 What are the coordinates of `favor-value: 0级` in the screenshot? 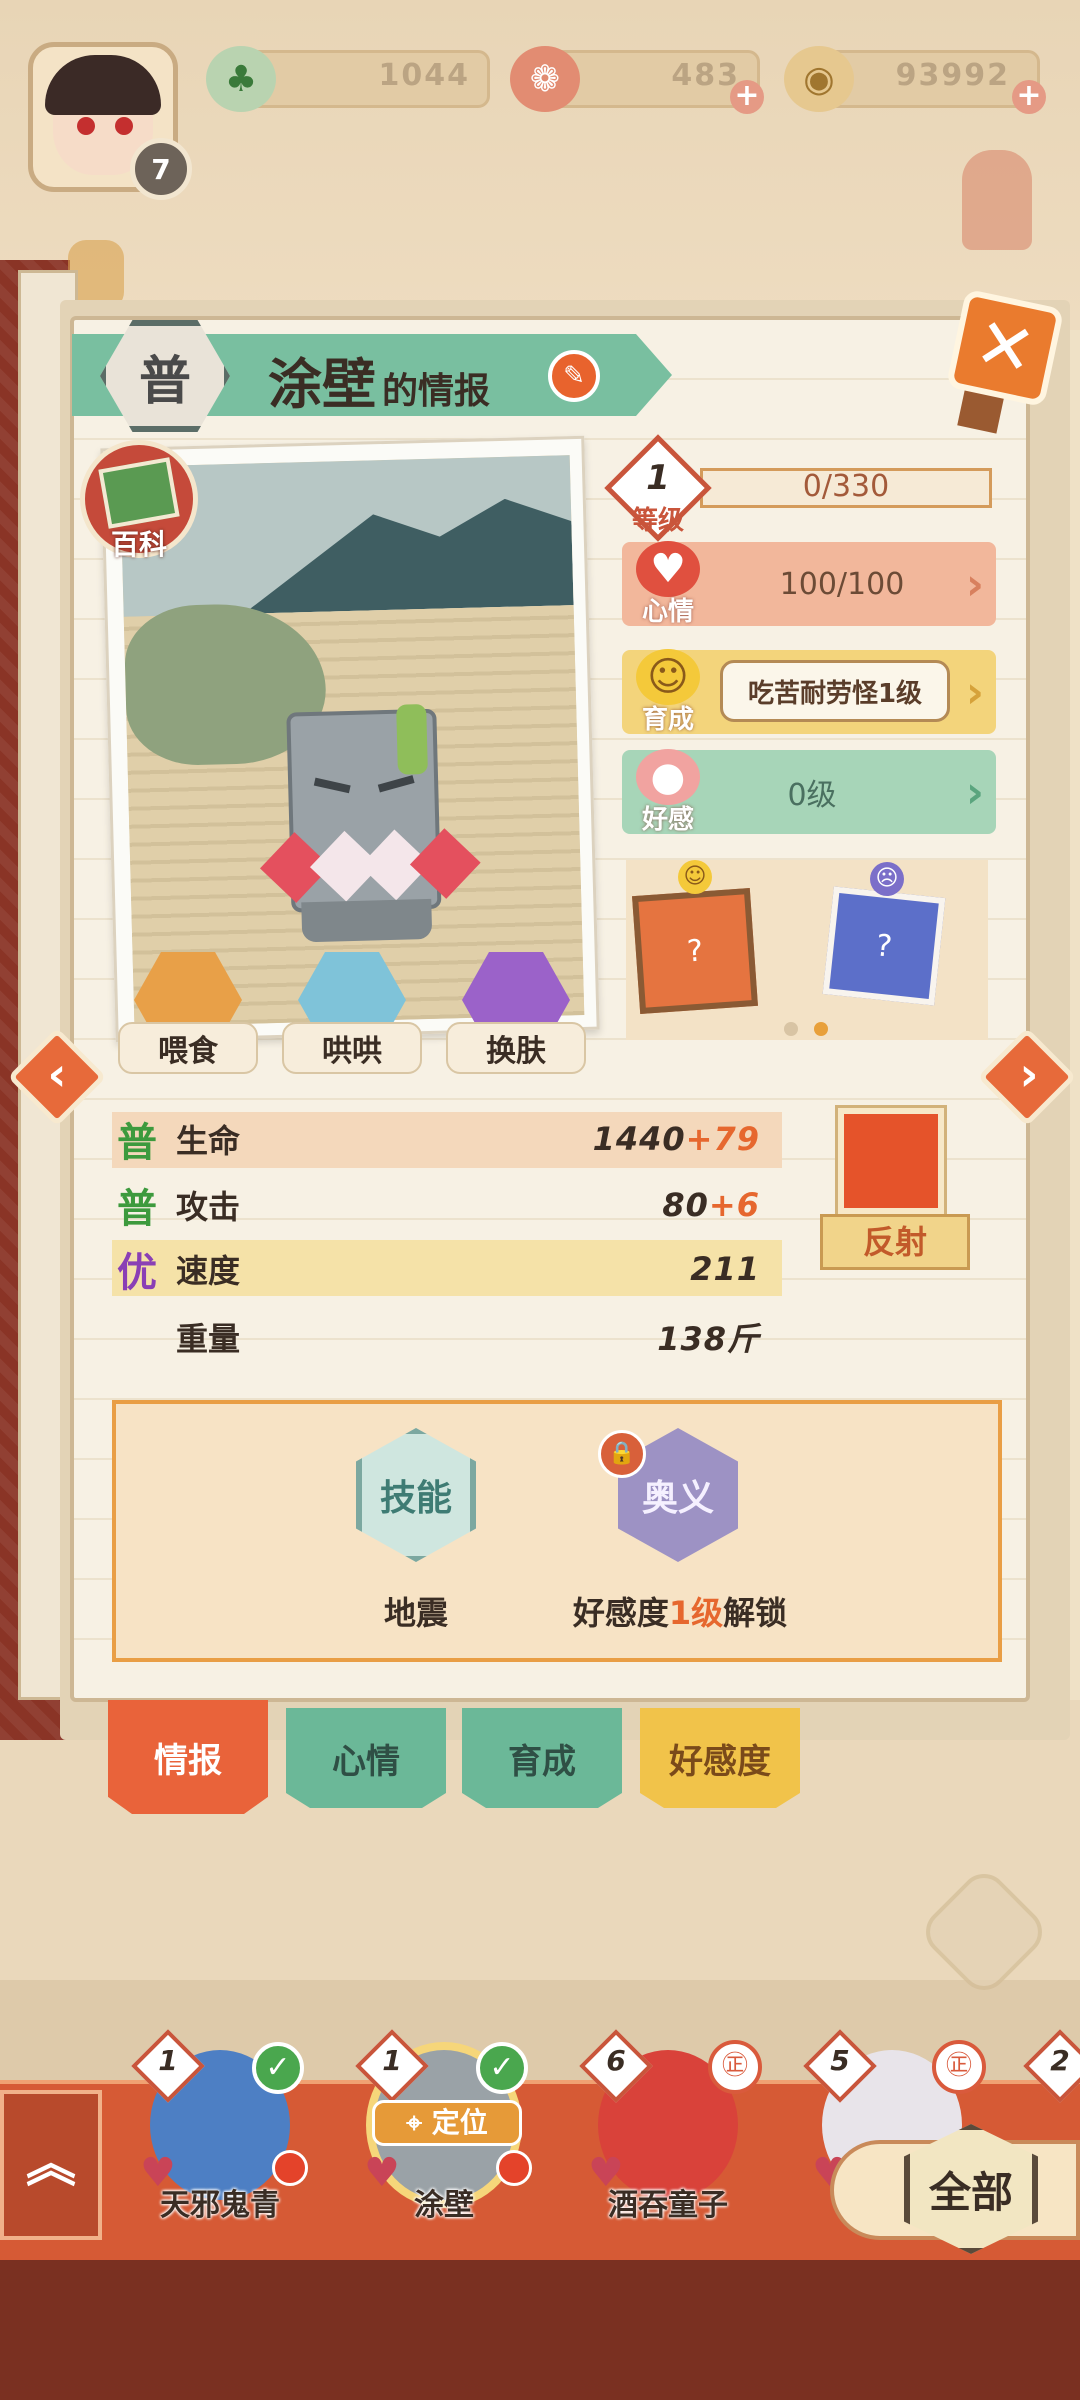 It's located at (812, 795).